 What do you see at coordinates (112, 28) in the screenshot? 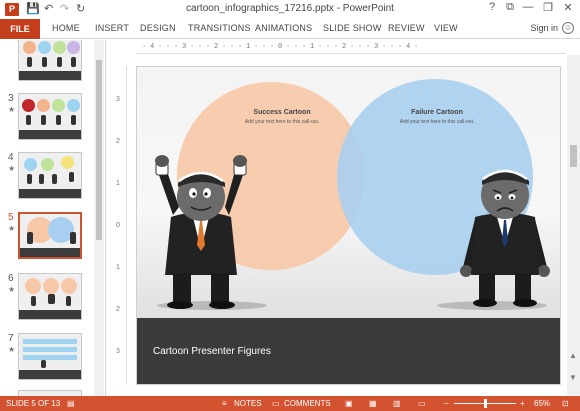
I see `tab-insert: INSERT` at bounding box center [112, 28].